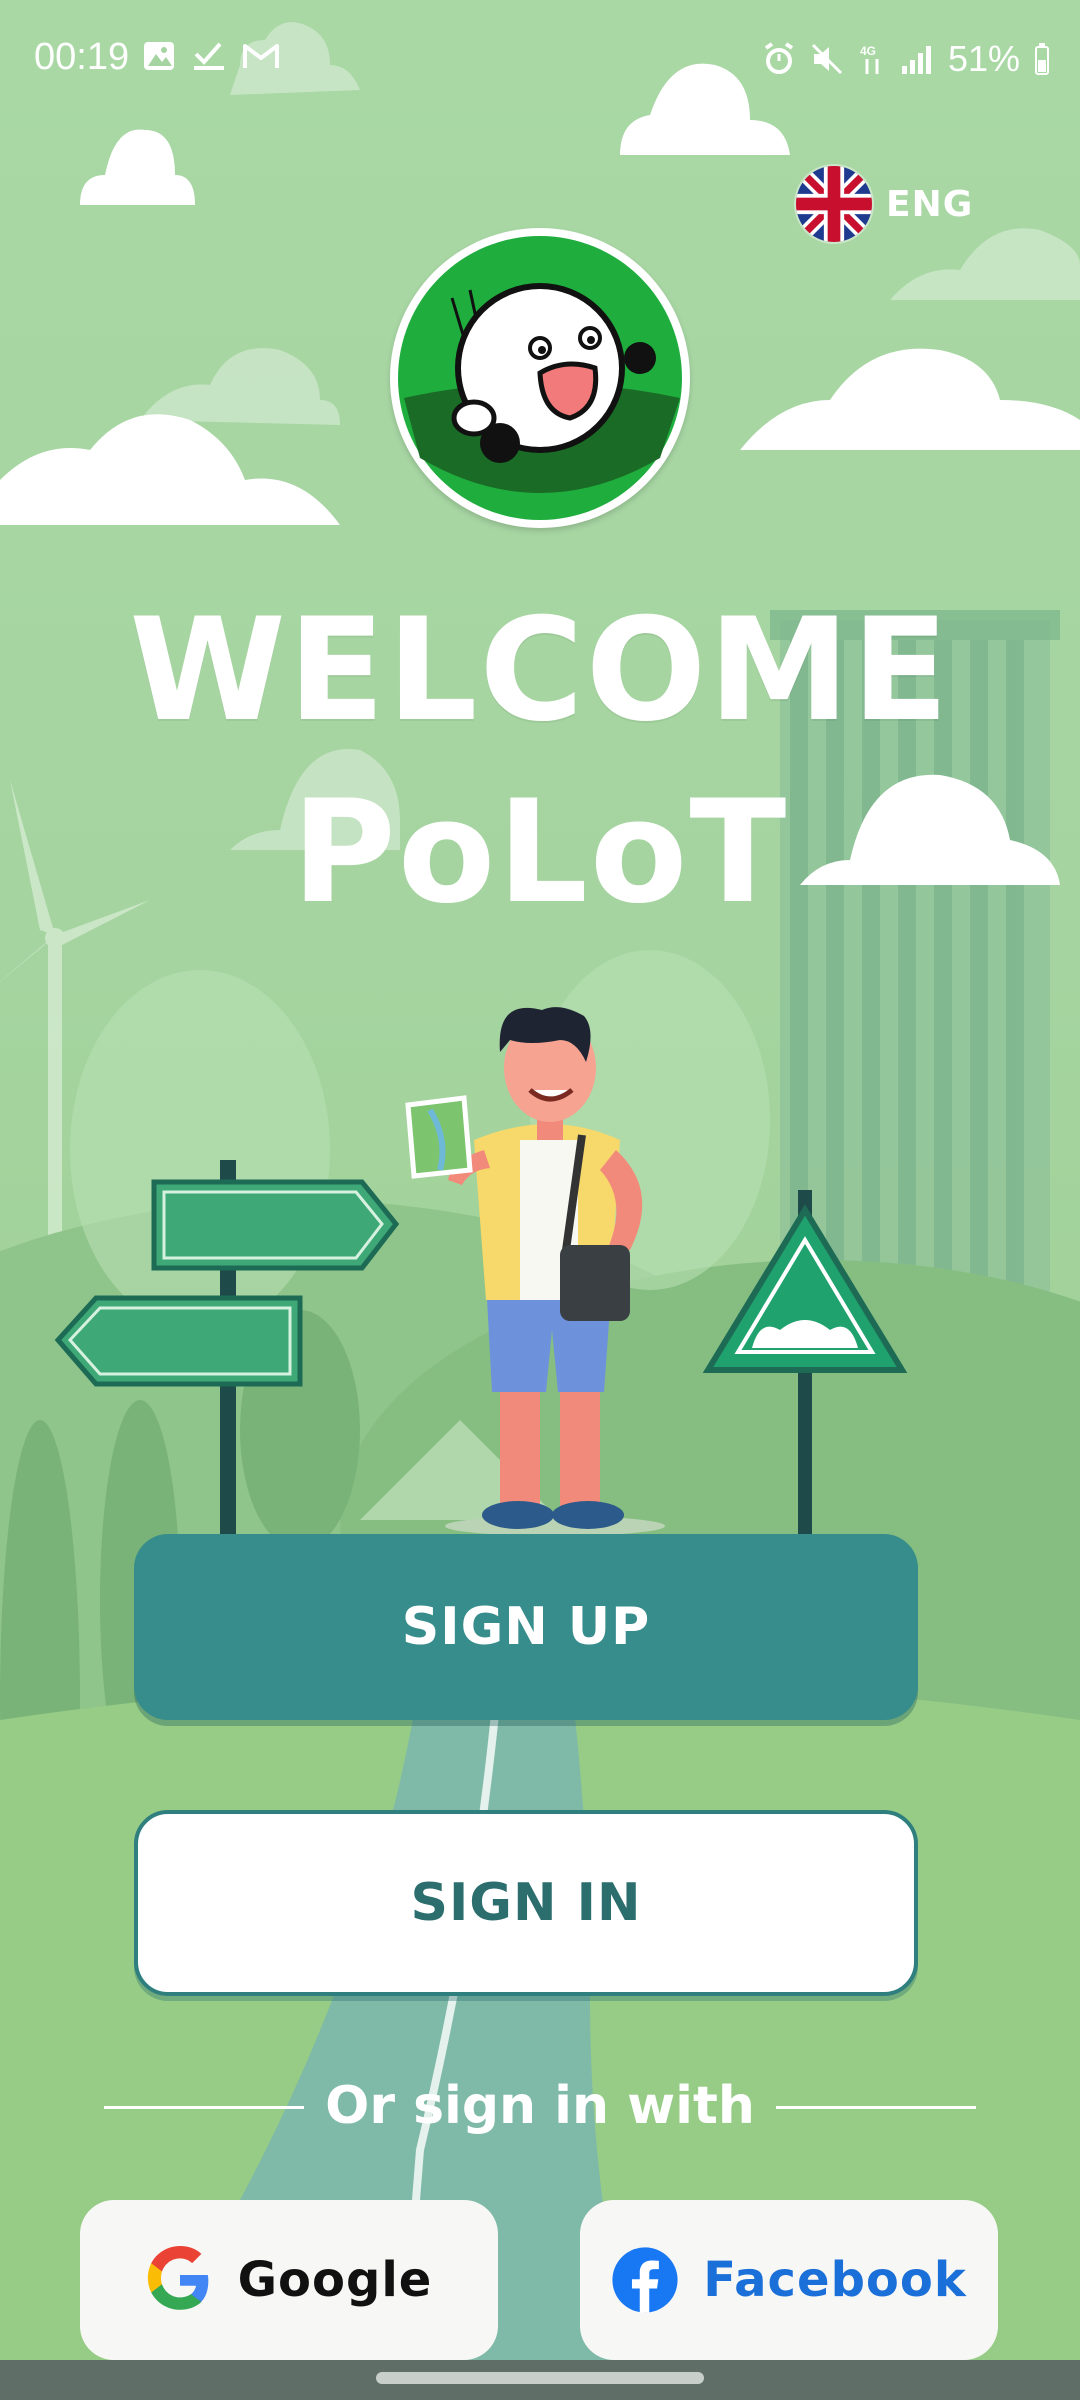 The height and width of the screenshot is (2400, 1080). Describe the element at coordinates (540, 2106) in the screenshot. I see `or-sign-in-with-label: Or sign in with` at that location.